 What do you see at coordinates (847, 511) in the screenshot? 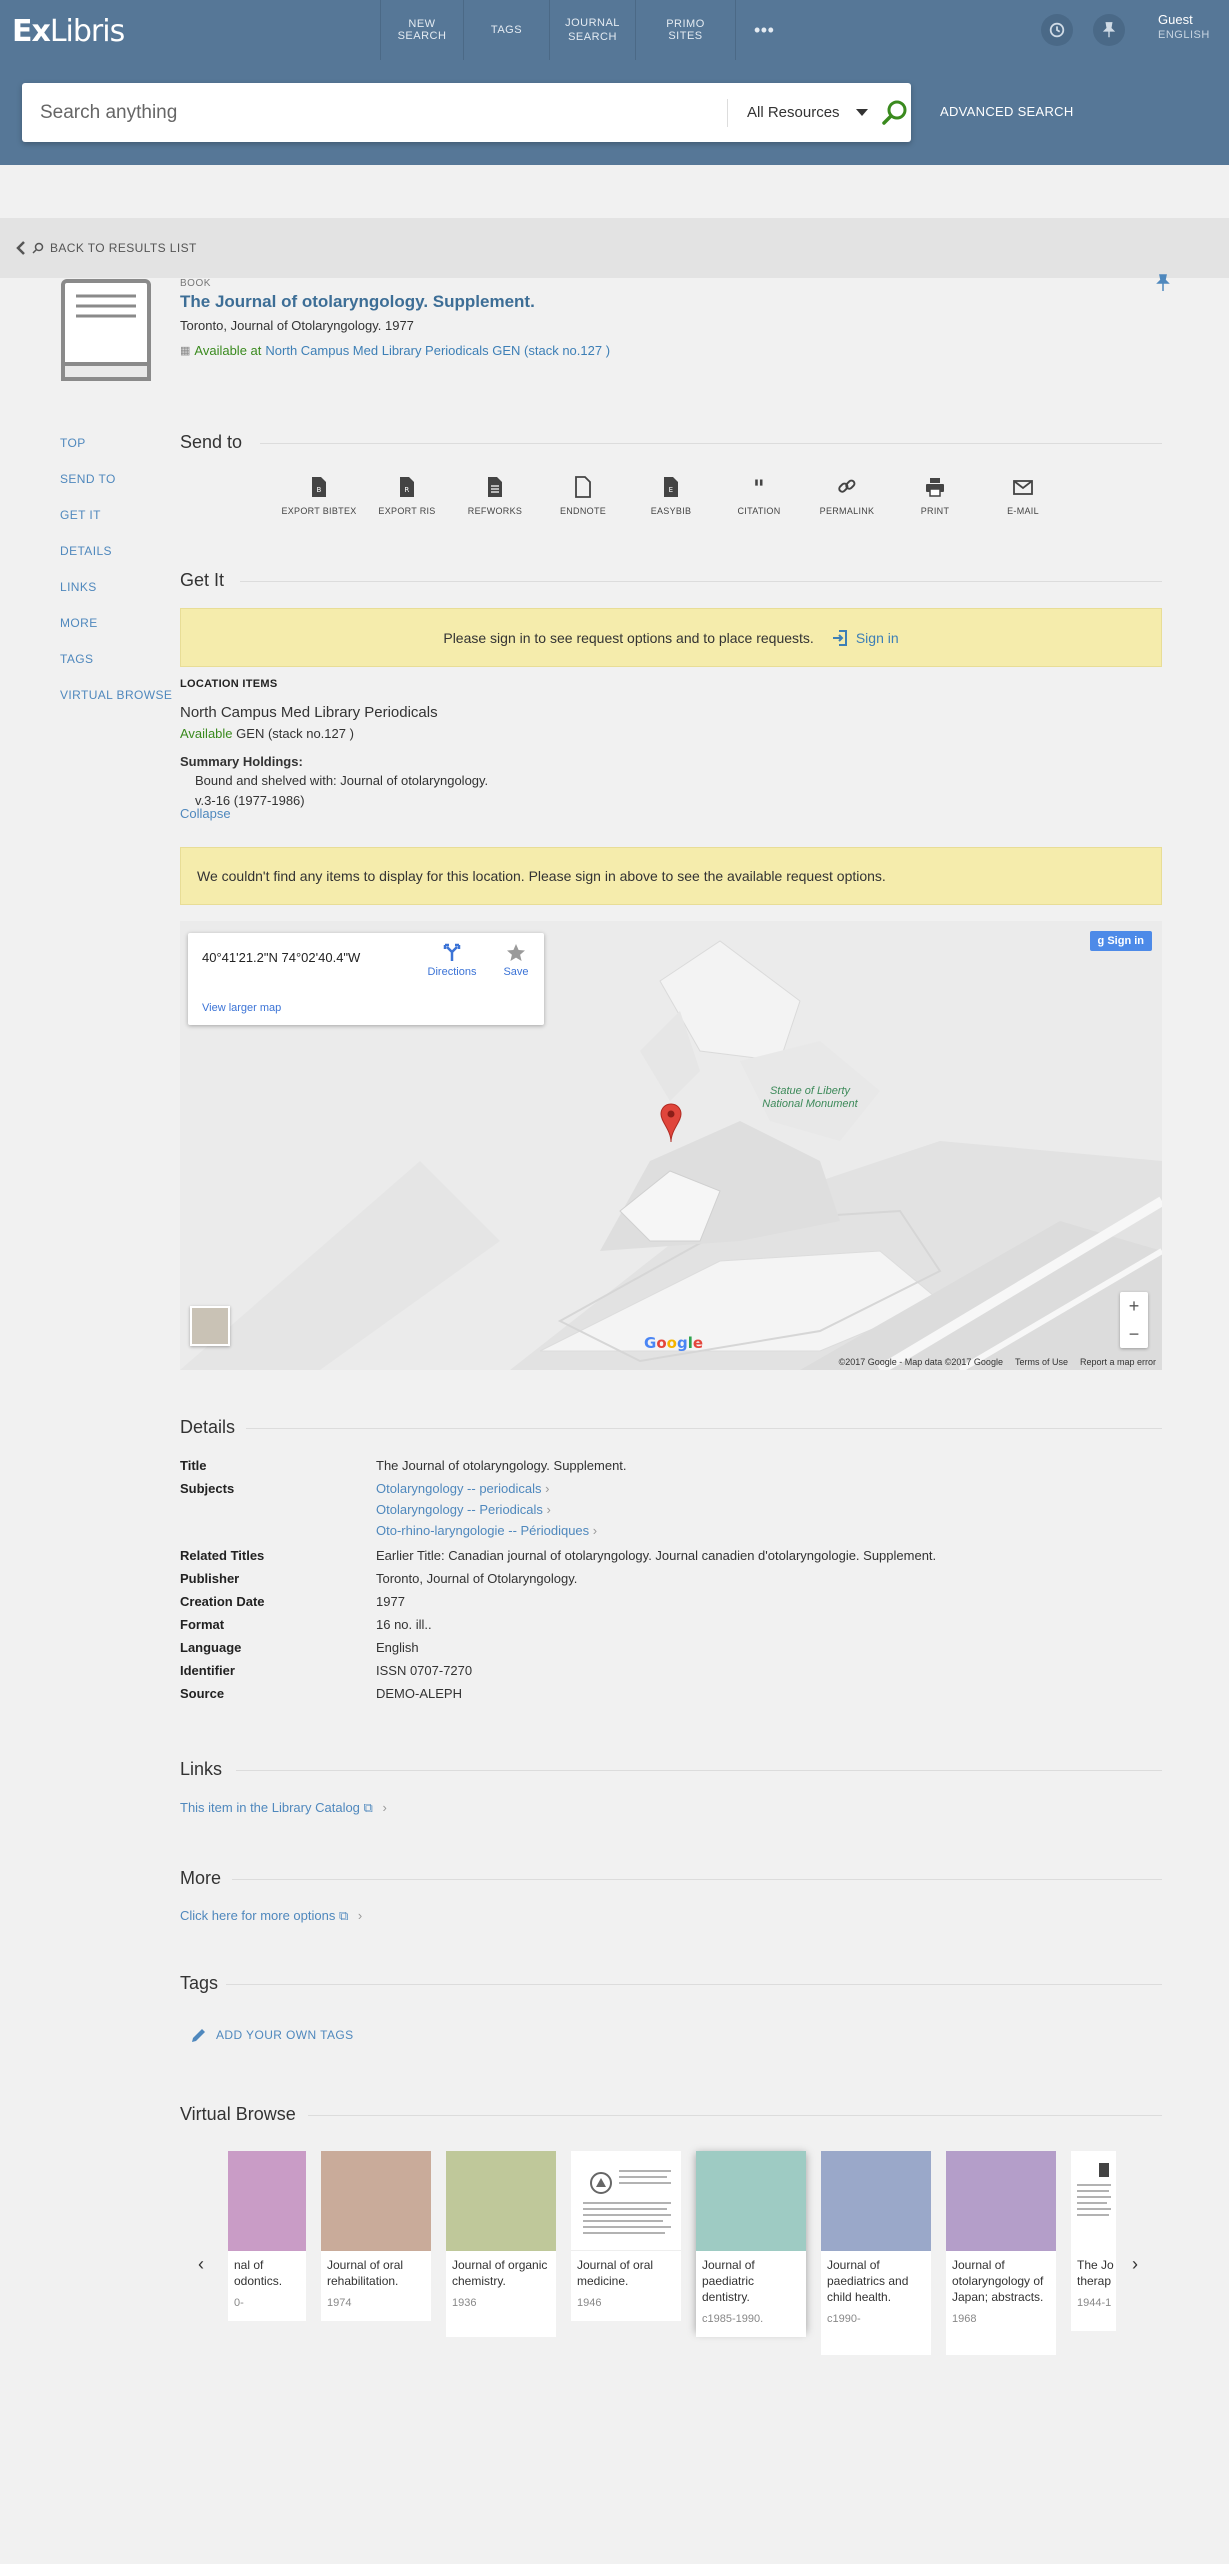
I see `permalink-label: PERMALINK` at bounding box center [847, 511].